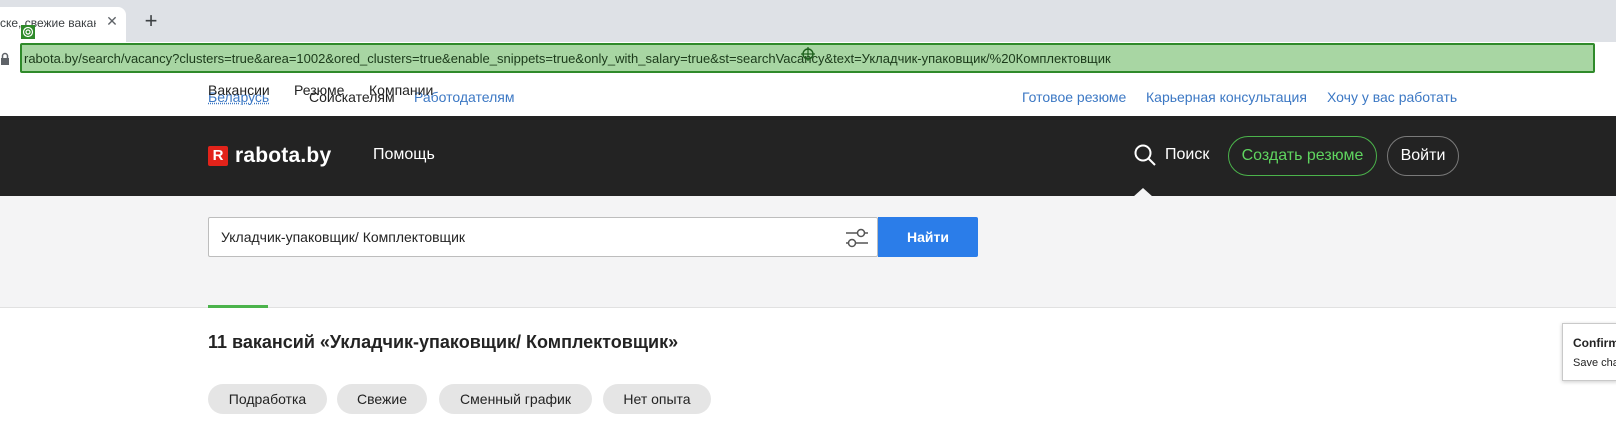 This screenshot has width=1616, height=430. What do you see at coordinates (283, 156) in the screenshot?
I see `logo-text: rabota.by` at bounding box center [283, 156].